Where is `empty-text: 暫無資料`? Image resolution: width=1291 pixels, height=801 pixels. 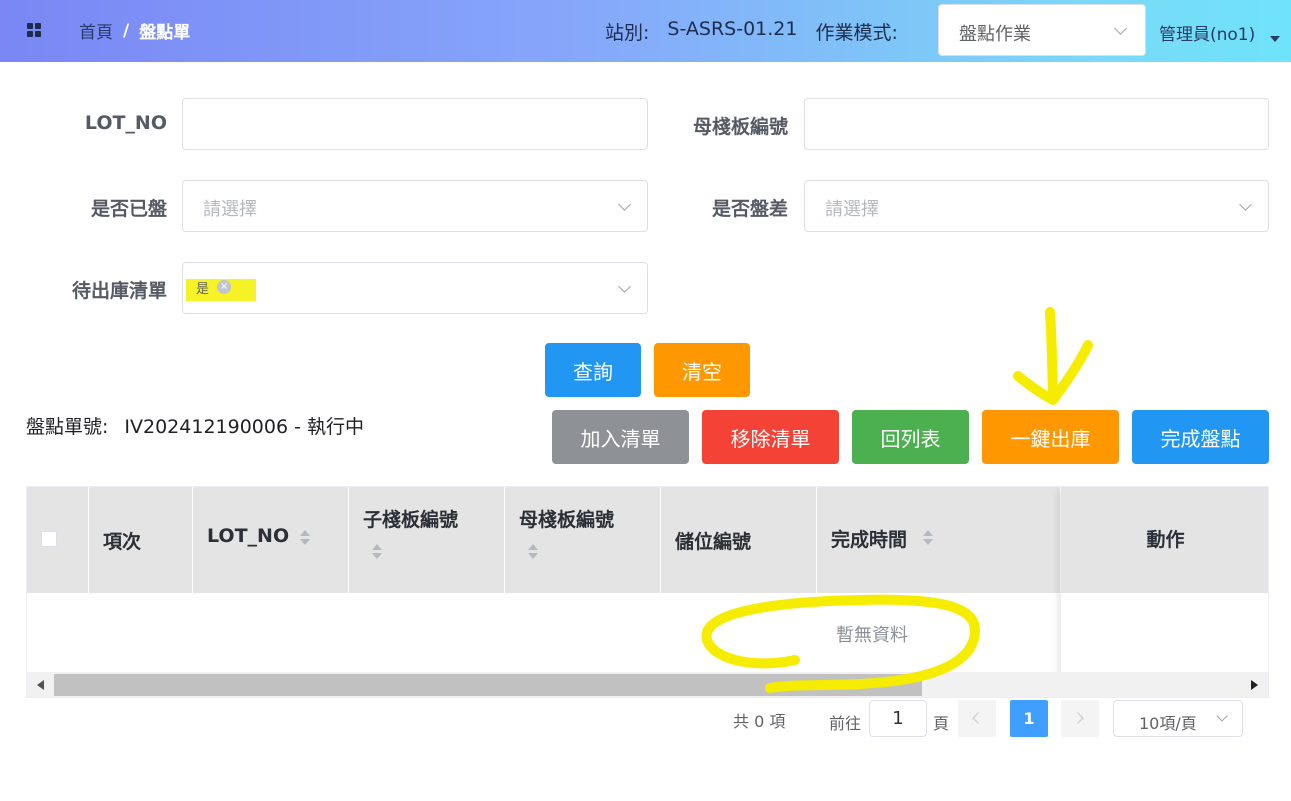 empty-text: 暫無資料 is located at coordinates (872, 635).